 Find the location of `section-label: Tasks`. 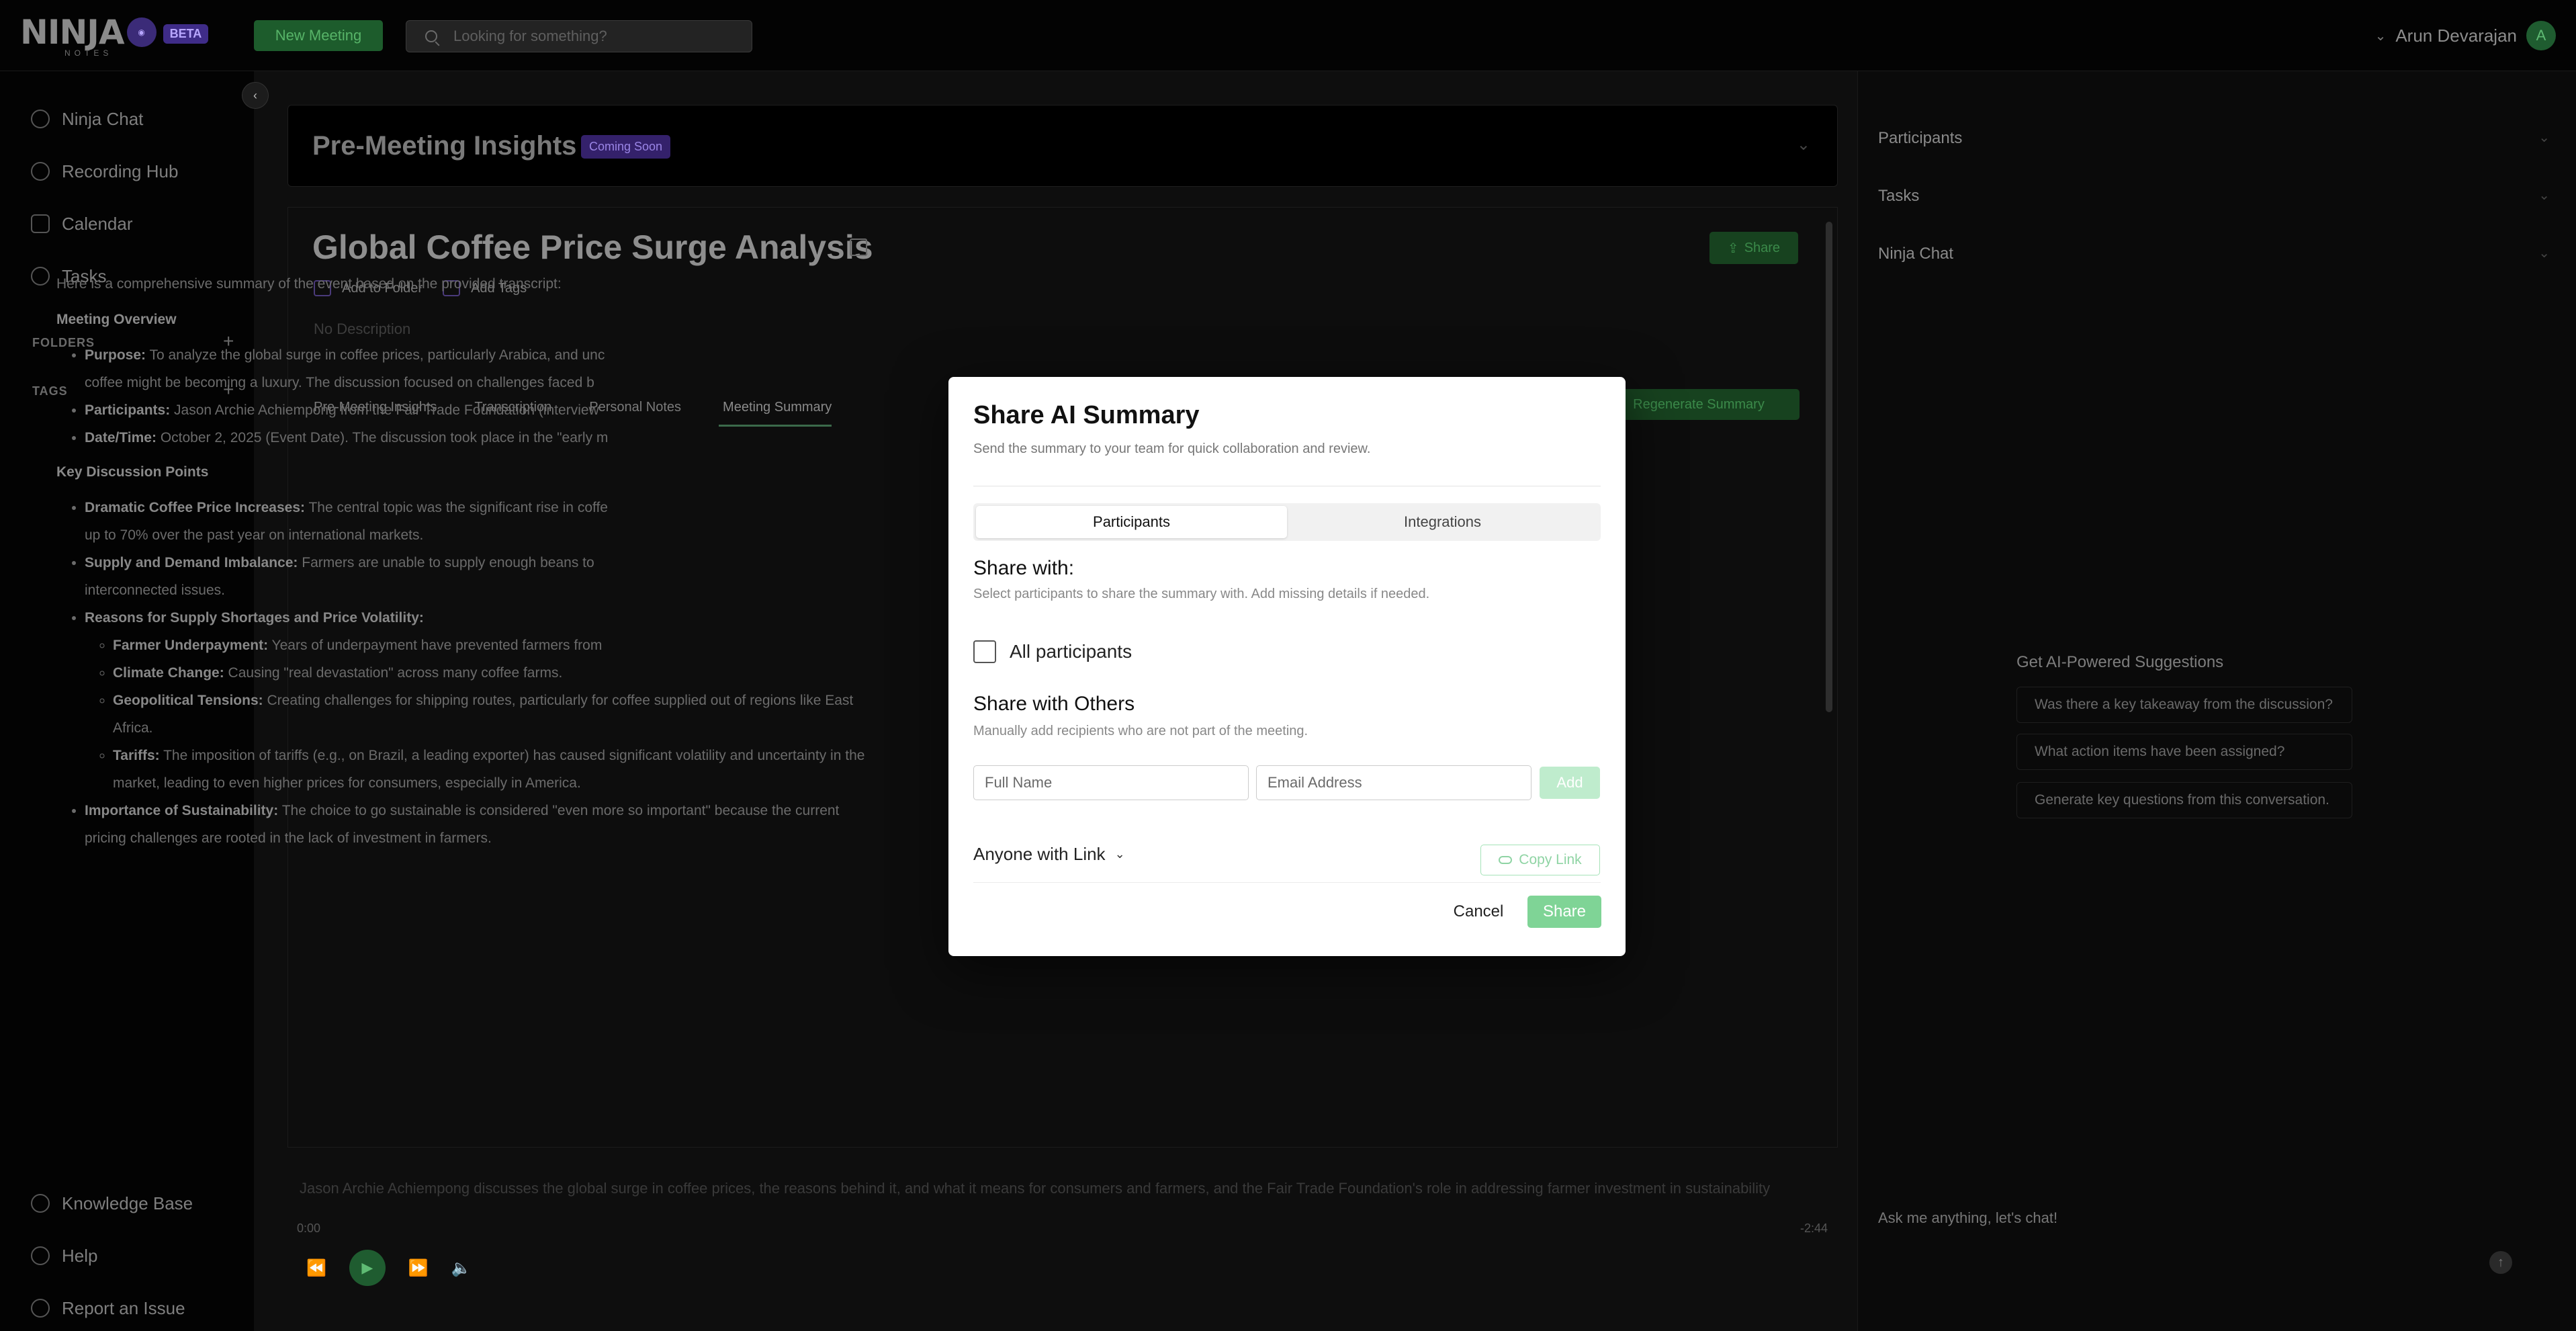

section-label: Tasks is located at coordinates (1899, 196).